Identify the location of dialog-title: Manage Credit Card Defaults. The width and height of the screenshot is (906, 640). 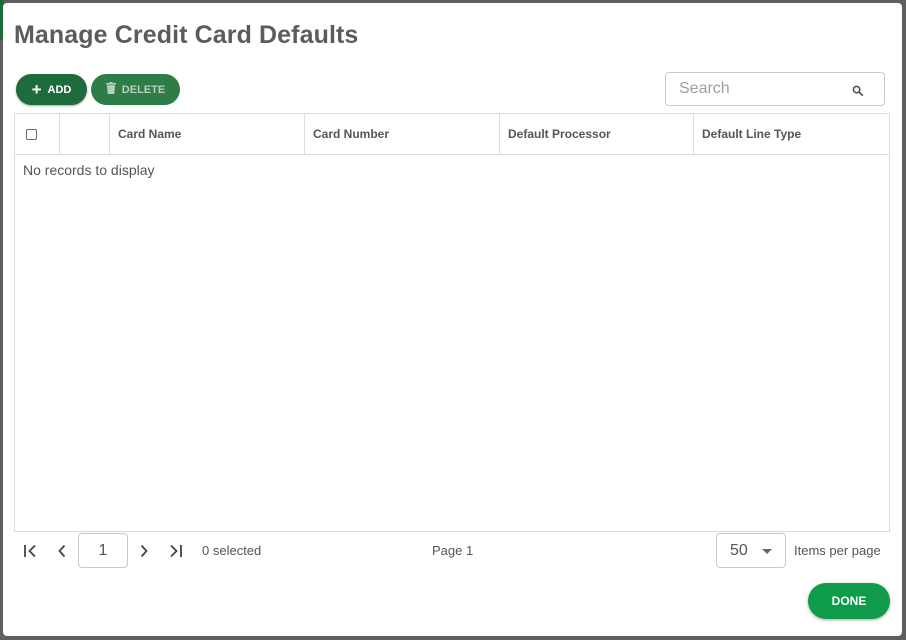
(186, 35).